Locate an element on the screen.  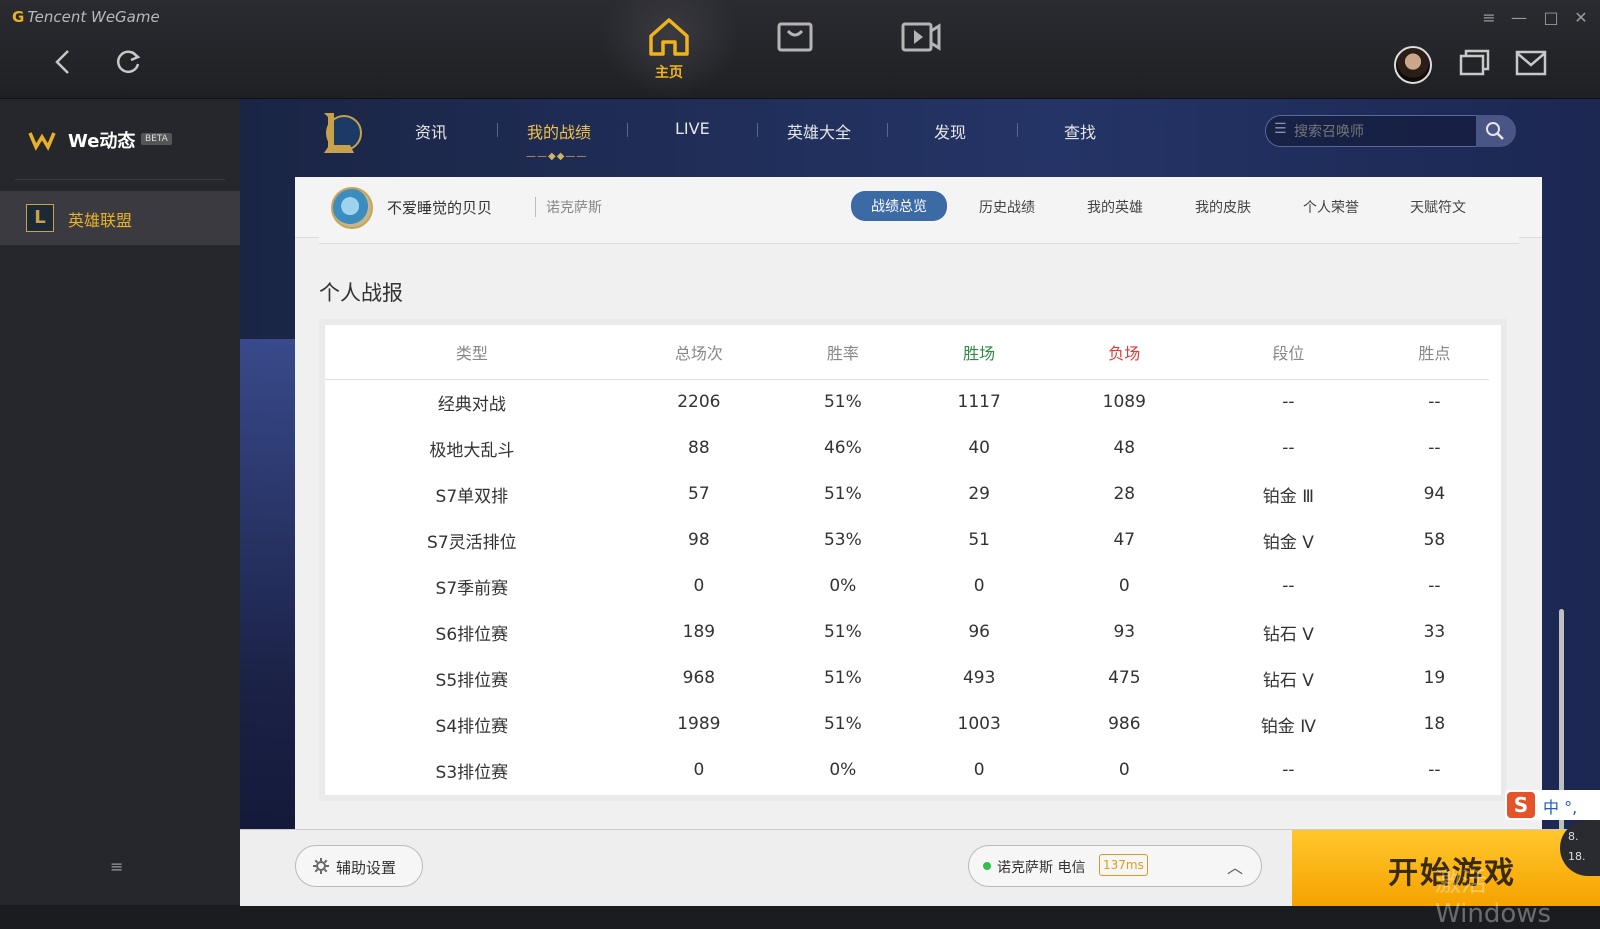
table-cell: 57 is located at coordinates (699, 494).